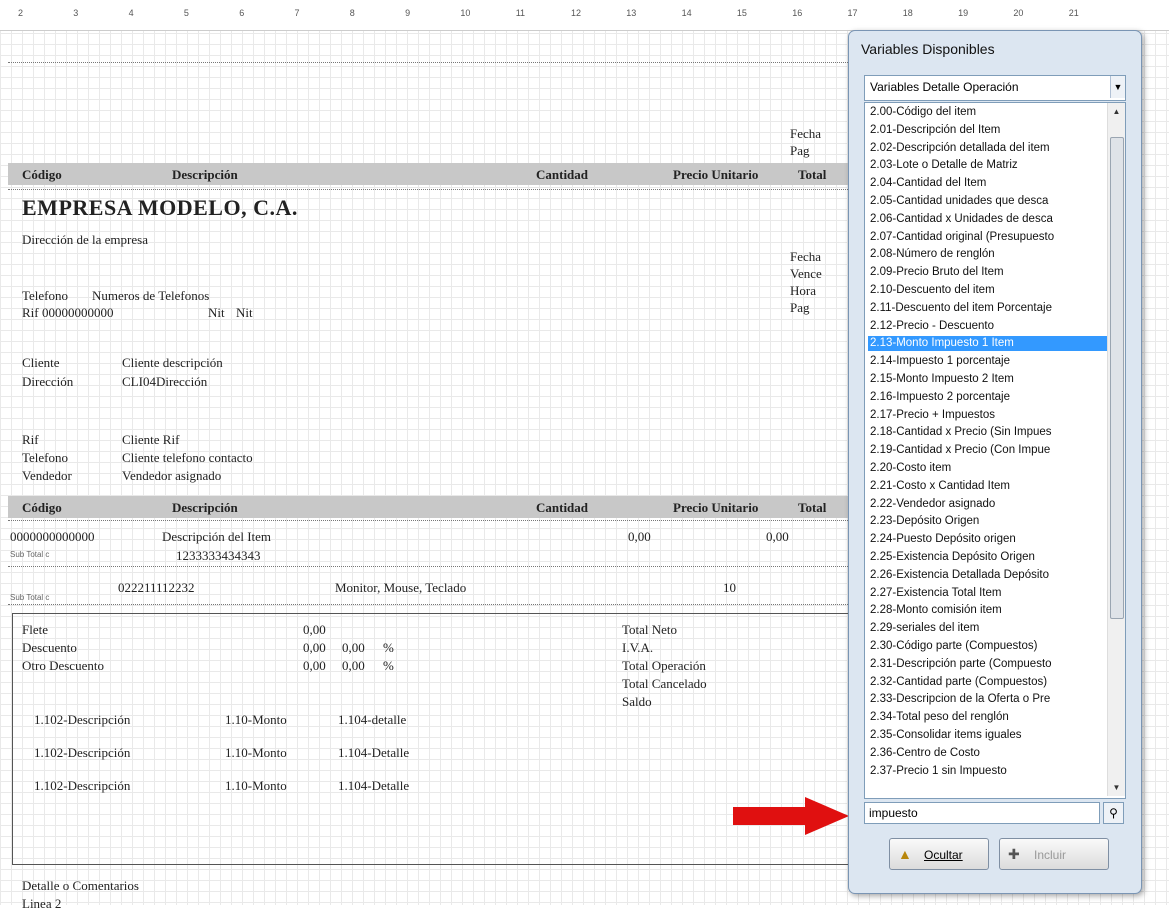 Image resolution: width=1169 pixels, height=911 pixels. What do you see at coordinates (1117, 378) in the screenshot?
I see `scroll-thumb` at bounding box center [1117, 378].